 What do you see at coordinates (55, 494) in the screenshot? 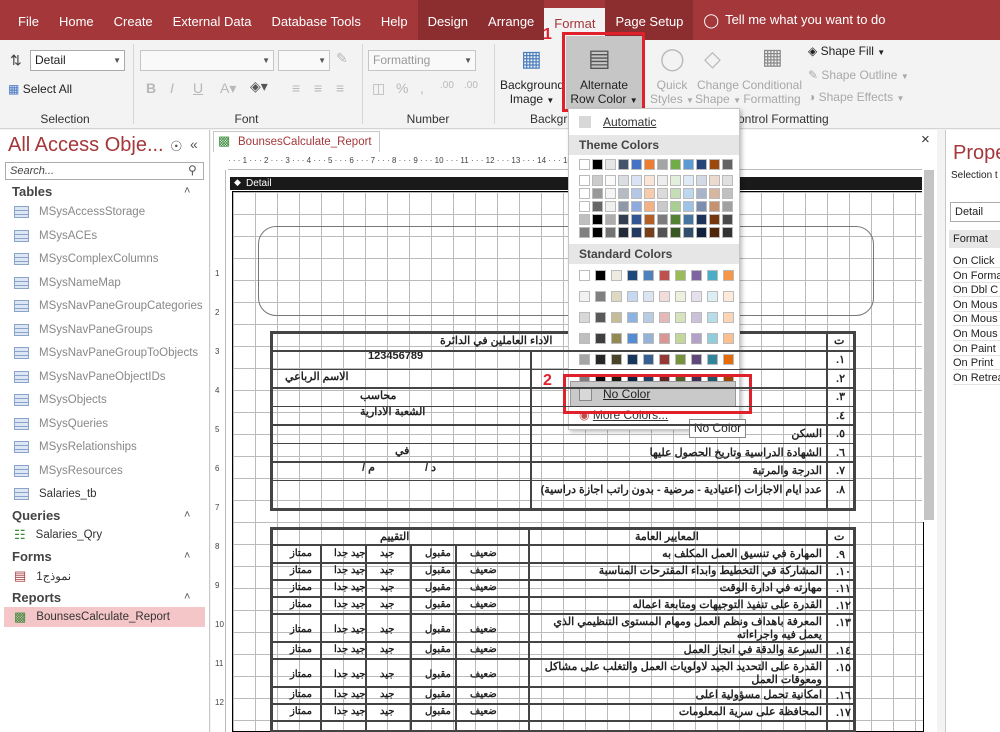
I see `nav-item-table: Salaries_tb` at bounding box center [55, 494].